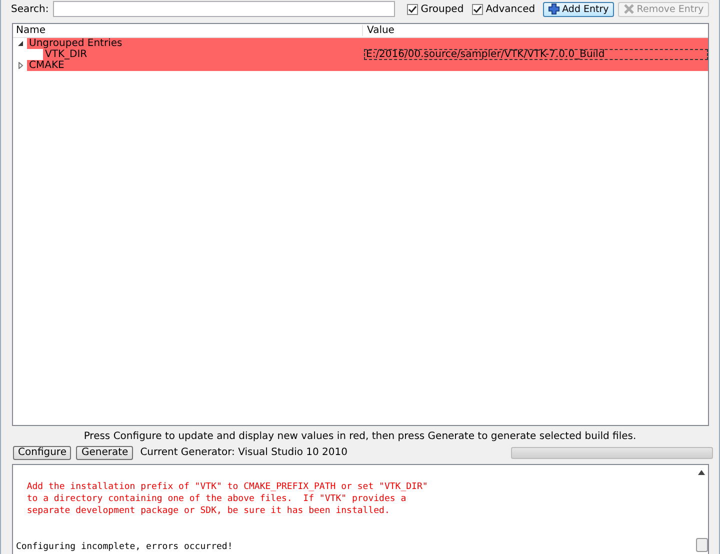 This screenshot has height=554, width=720. What do you see at coordinates (46, 65) in the screenshot?
I see `group-name: CMAKE` at bounding box center [46, 65].